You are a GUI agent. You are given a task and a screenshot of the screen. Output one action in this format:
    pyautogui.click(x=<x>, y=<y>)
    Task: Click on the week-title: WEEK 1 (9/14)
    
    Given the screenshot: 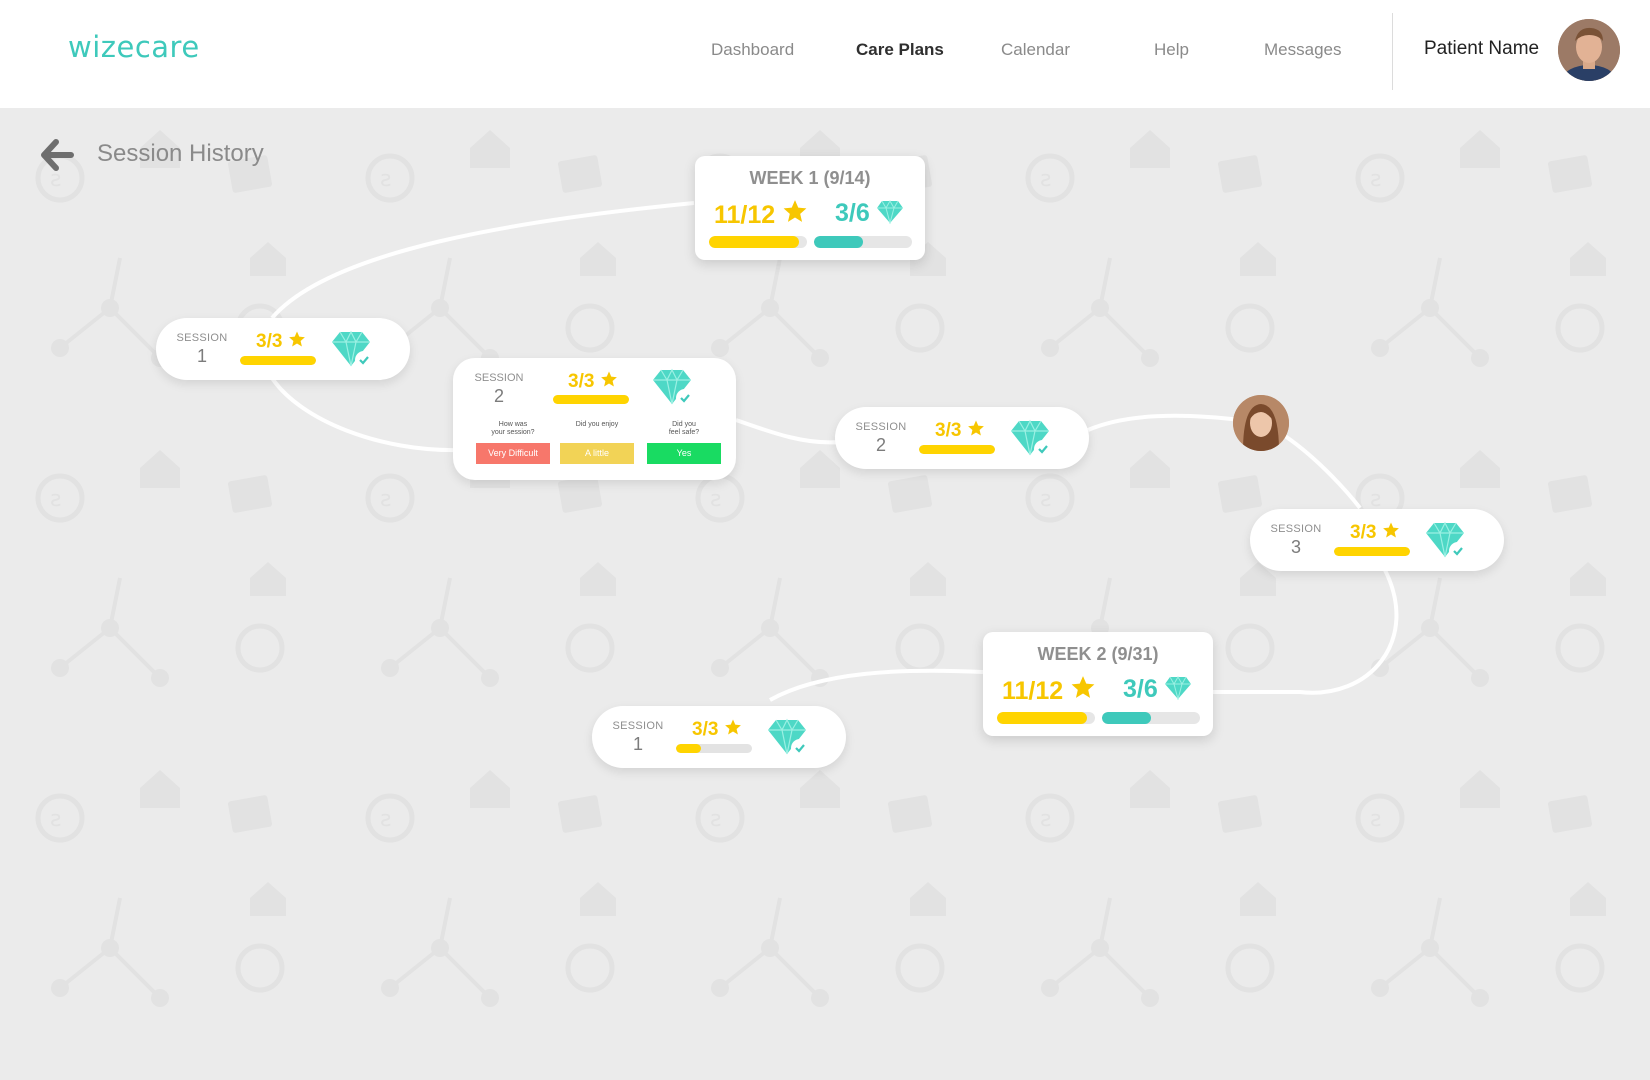 What is the action you would take?
    pyautogui.click(x=810, y=178)
    